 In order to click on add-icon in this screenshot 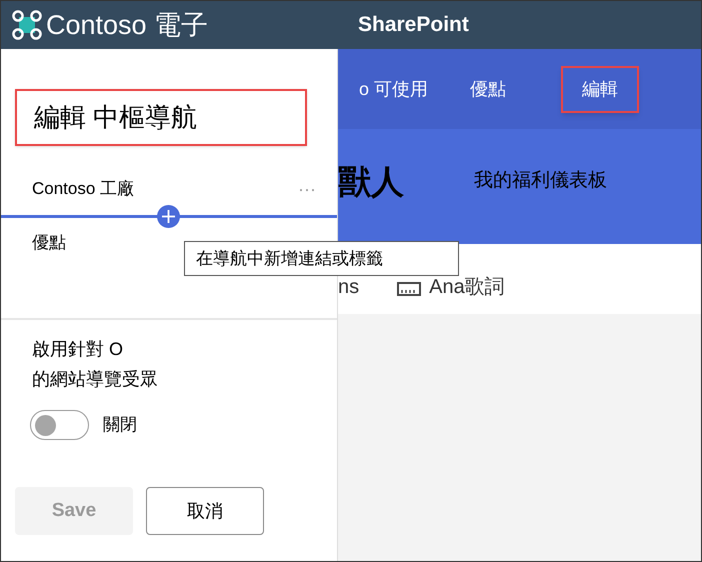, I will do `click(168, 216)`.